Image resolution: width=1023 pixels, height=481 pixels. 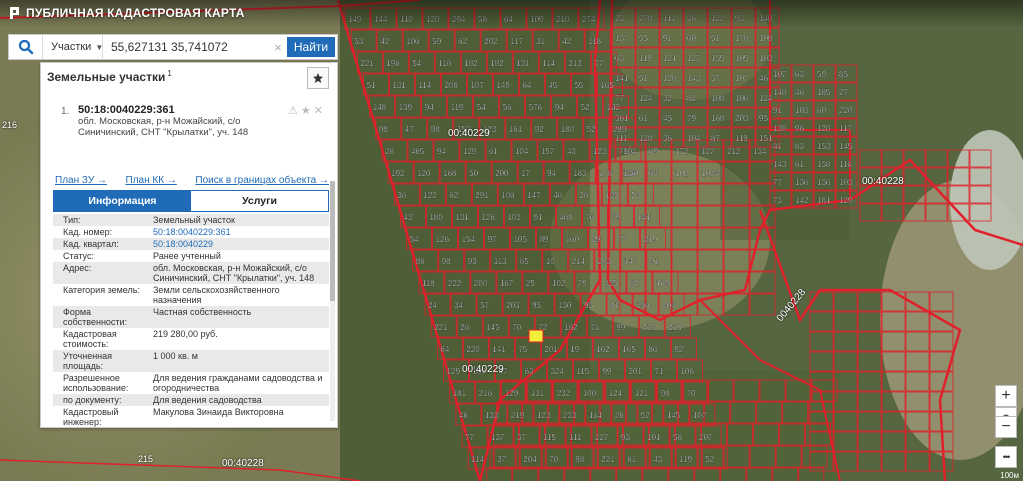 What do you see at coordinates (682, 151) in the screenshot?
I see `parcel-number-label: 172` at bounding box center [682, 151].